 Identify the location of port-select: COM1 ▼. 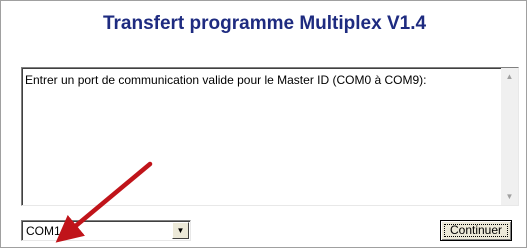
(106, 230).